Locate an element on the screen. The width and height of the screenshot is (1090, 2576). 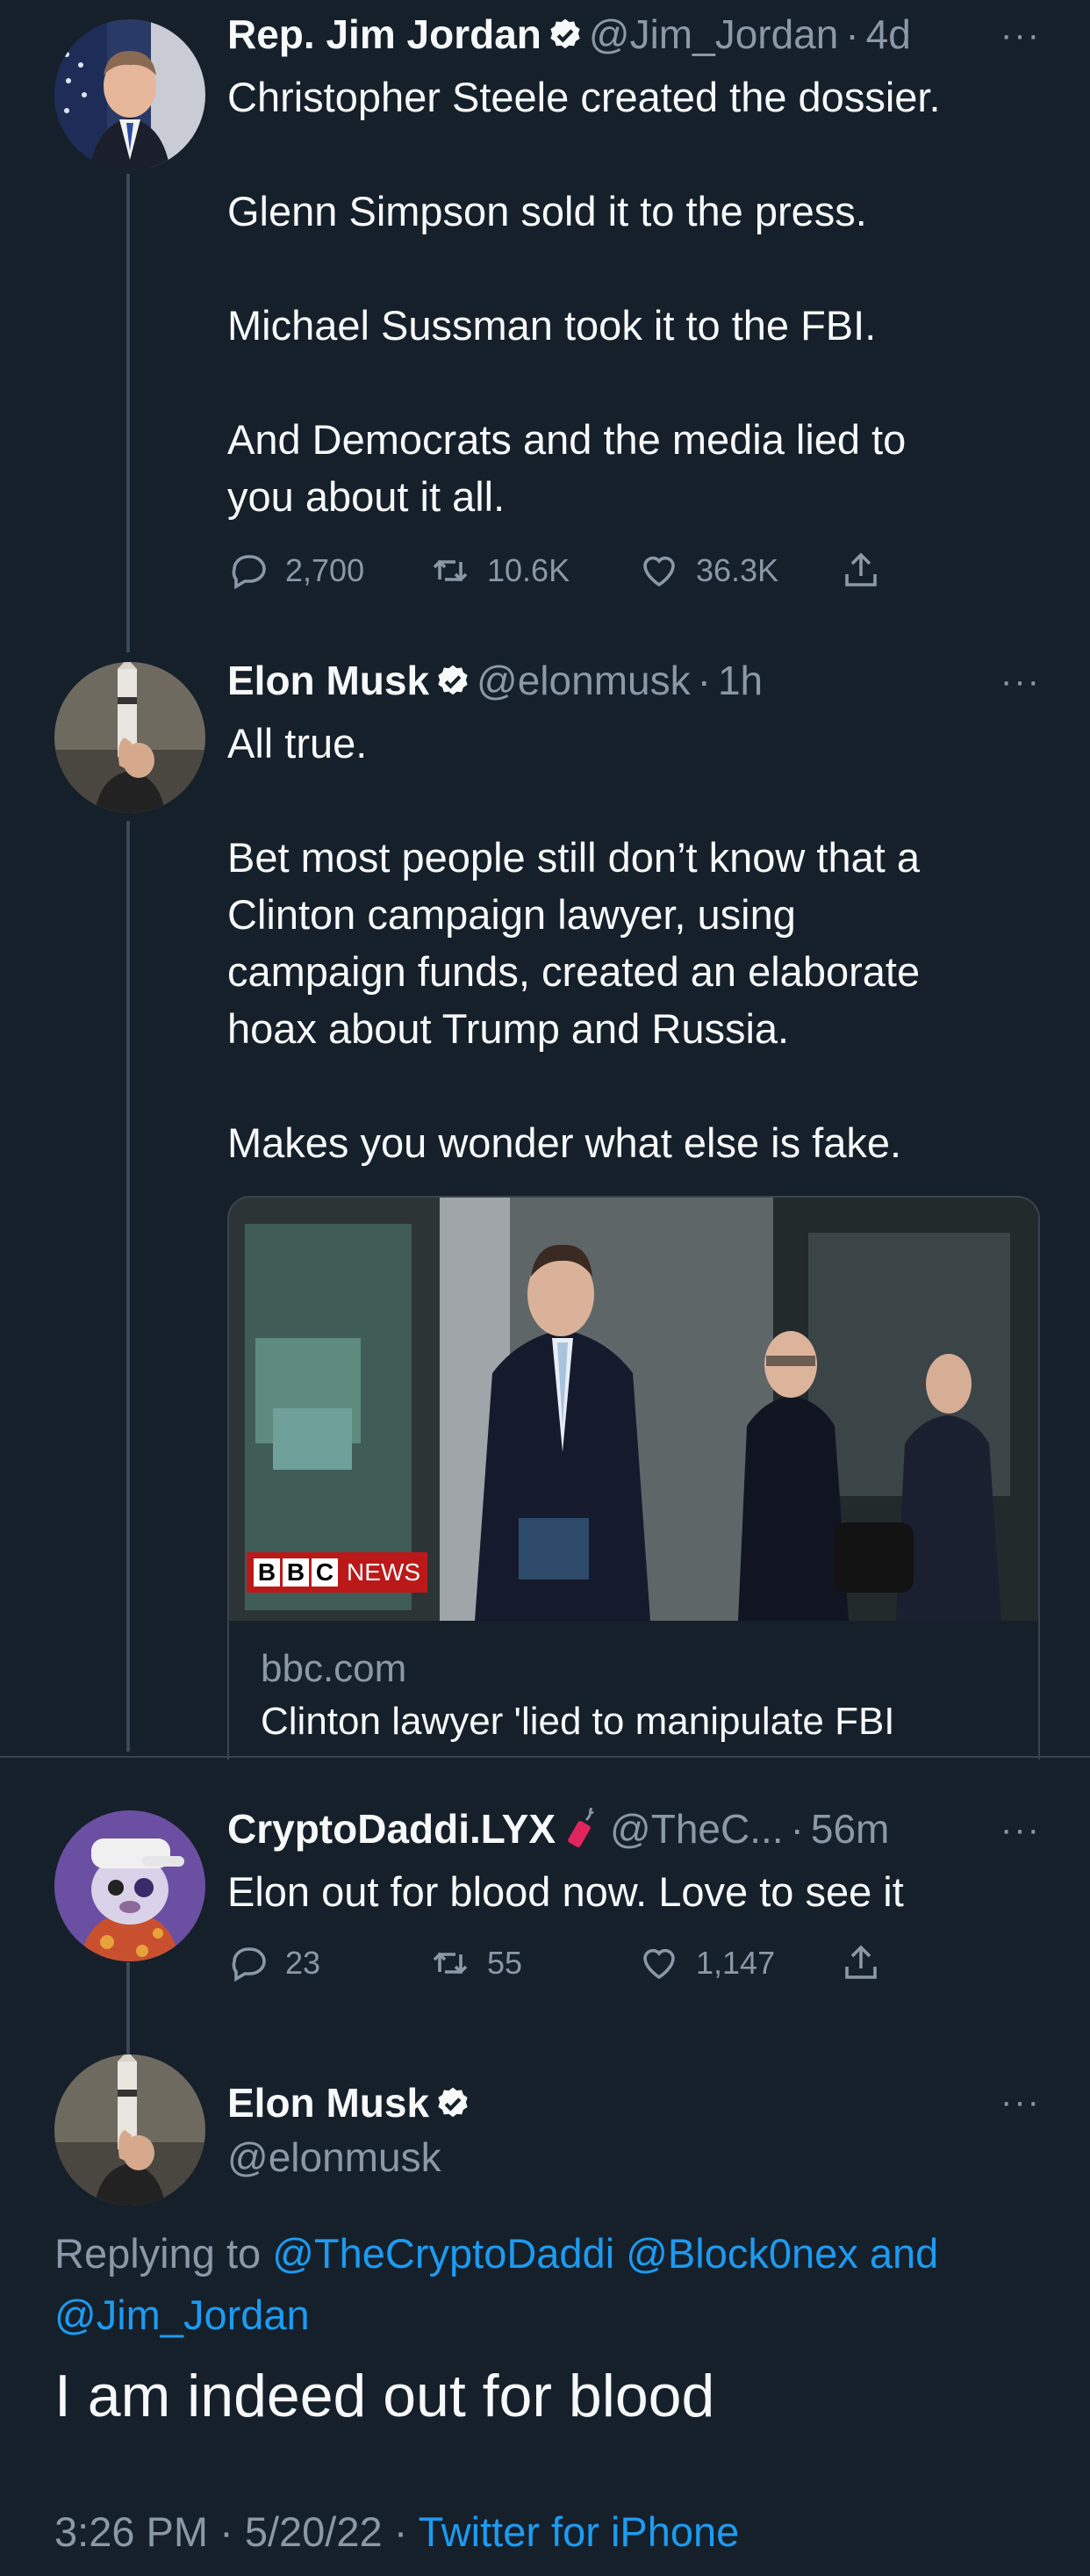
reply-button: 23 is located at coordinates (328, 1963).